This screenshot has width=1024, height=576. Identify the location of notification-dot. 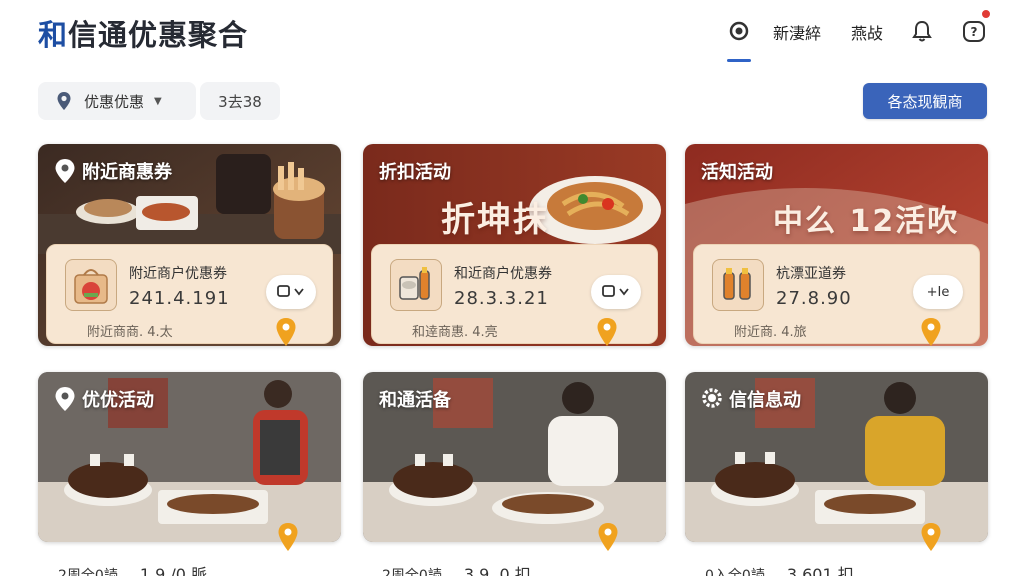
(986, 14).